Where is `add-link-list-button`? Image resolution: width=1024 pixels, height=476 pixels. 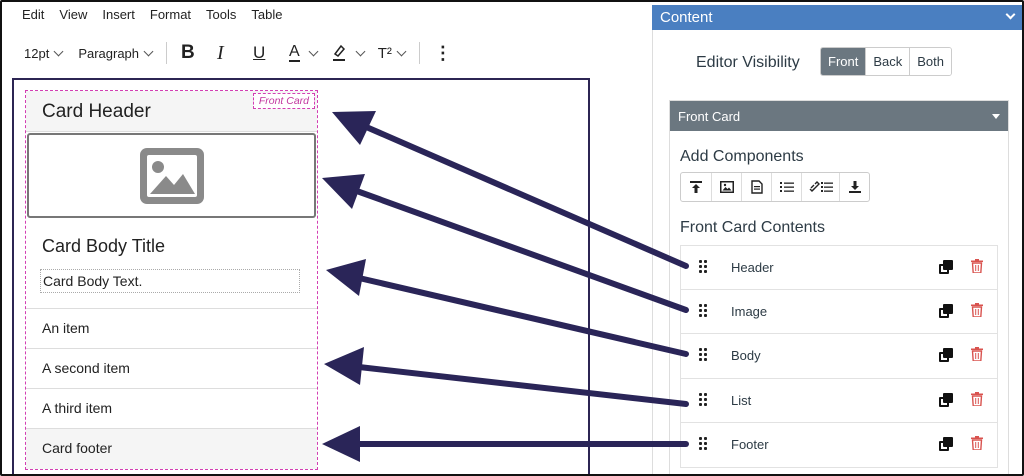 add-link-list-button is located at coordinates (820, 187).